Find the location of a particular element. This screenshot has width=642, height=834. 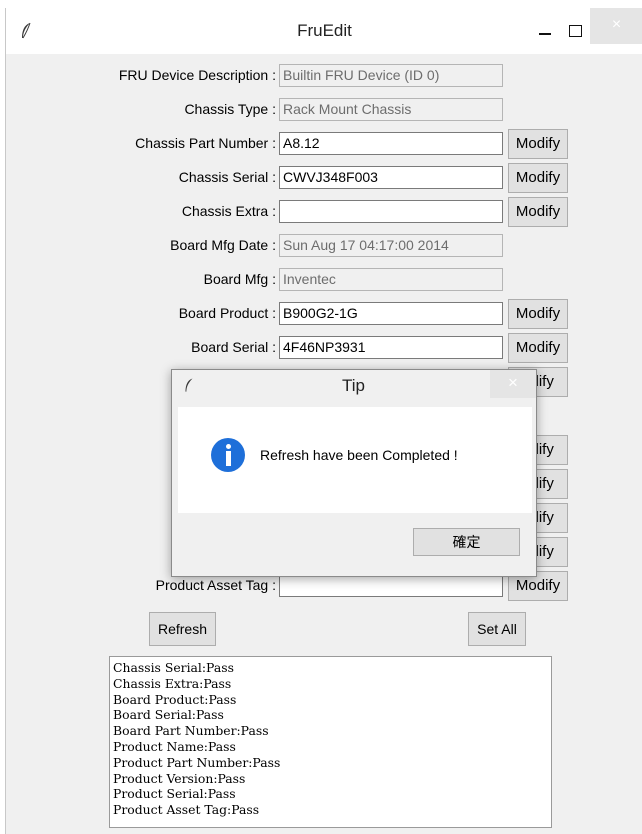

info-icon is located at coordinates (228, 455).